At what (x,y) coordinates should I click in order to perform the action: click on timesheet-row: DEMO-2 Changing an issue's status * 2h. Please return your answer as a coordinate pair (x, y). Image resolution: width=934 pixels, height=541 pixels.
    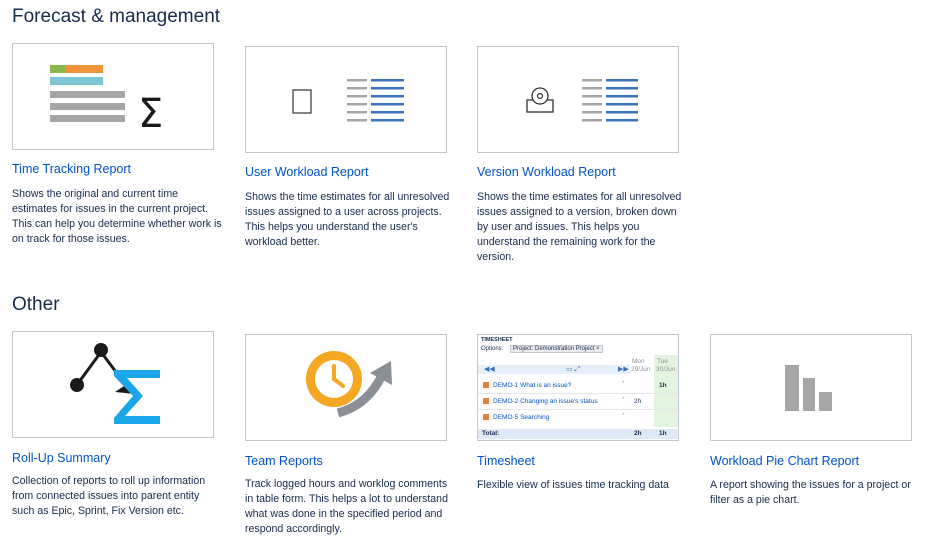
    Looking at the image, I should click on (578, 402).